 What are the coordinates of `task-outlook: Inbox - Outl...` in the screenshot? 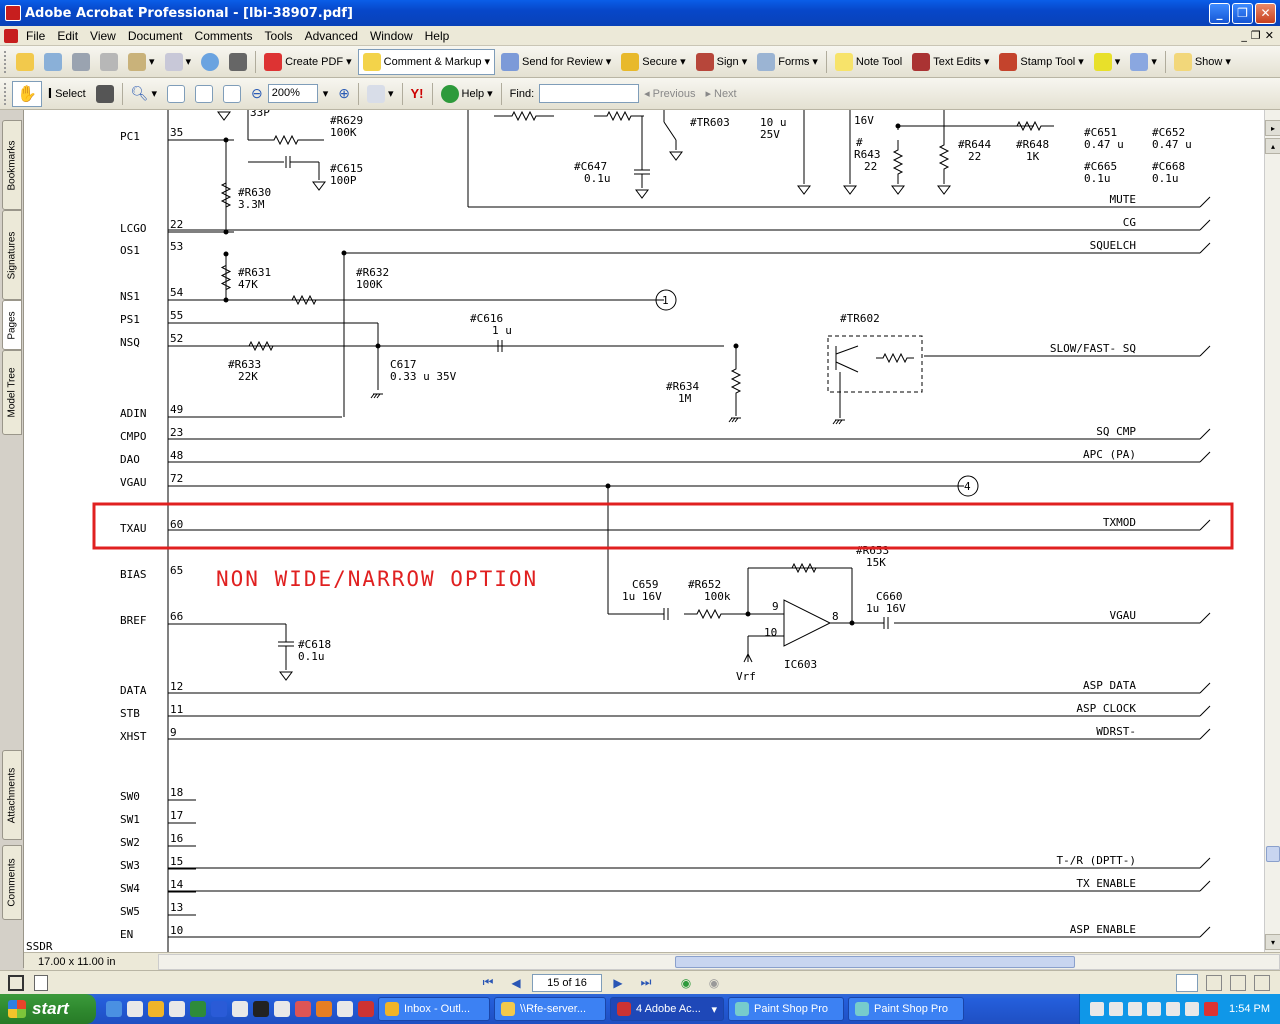 It's located at (434, 1009).